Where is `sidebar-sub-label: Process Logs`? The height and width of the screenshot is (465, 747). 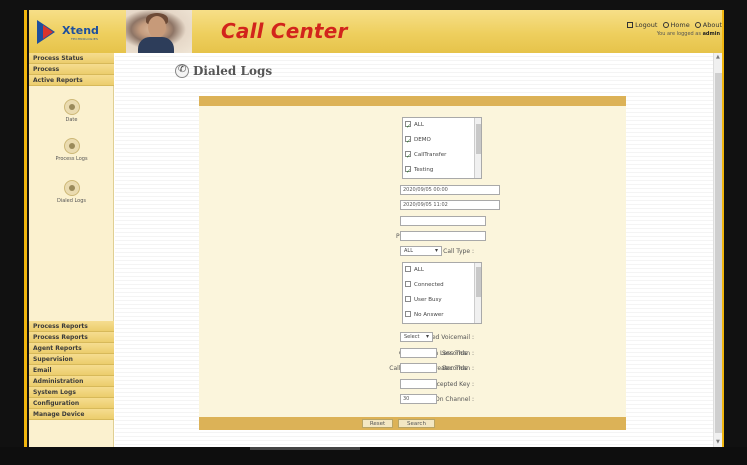 sidebar-sub-label: Process Logs is located at coordinates (71, 159).